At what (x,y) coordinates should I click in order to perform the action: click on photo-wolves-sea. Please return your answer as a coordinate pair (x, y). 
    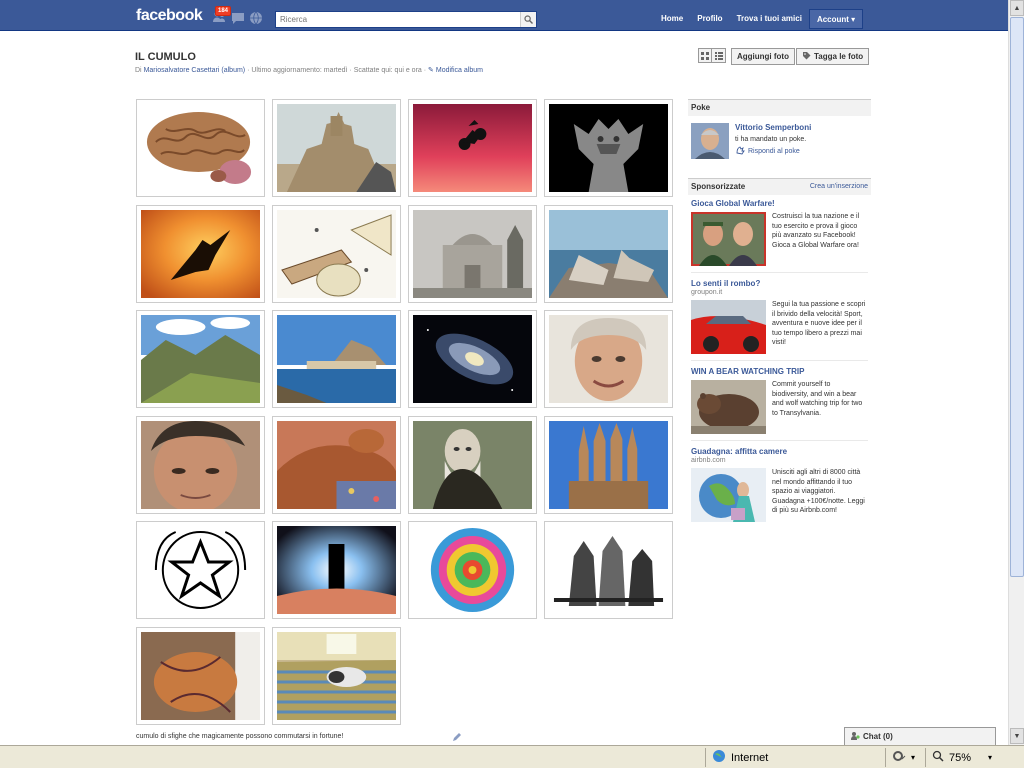
    Looking at the image, I should click on (608, 254).